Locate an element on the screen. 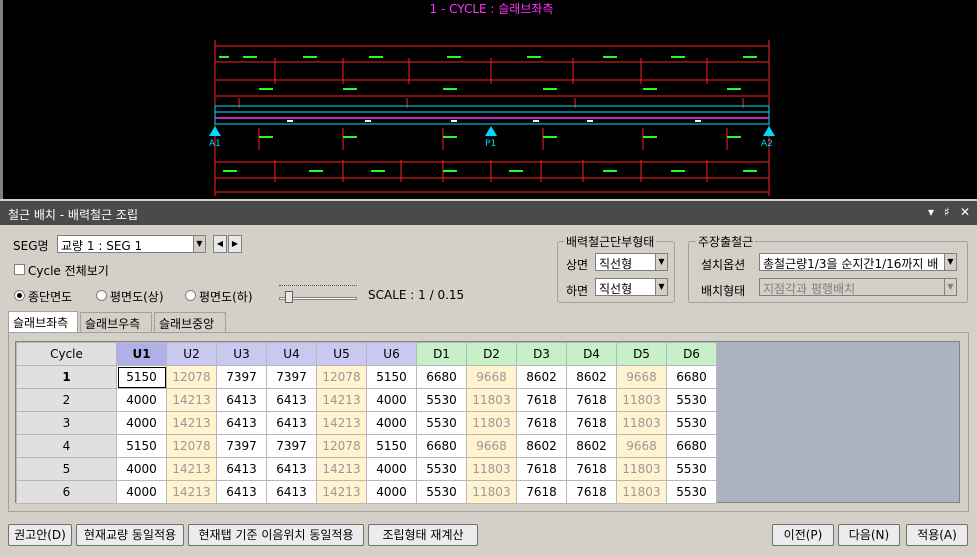  row-header: 5 is located at coordinates (66, 469).